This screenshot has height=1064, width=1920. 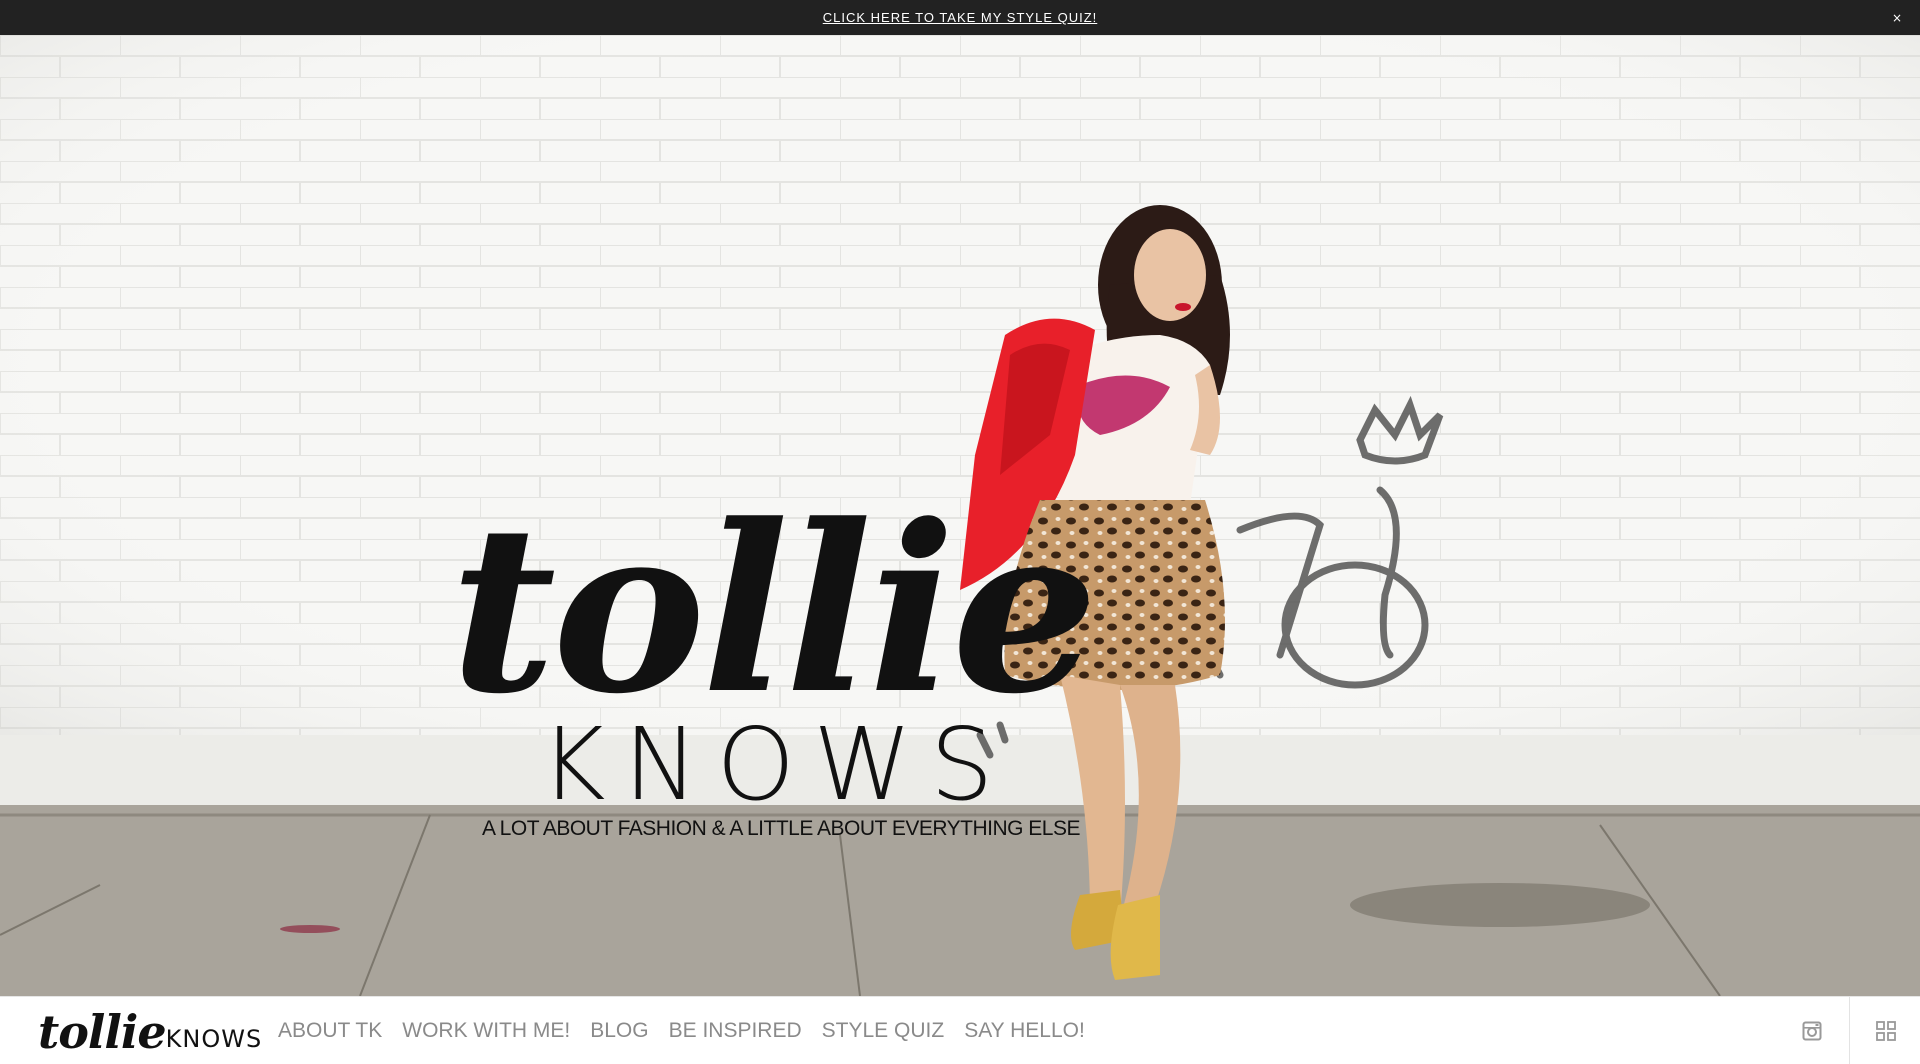 What do you see at coordinates (486, 1031) in the screenshot?
I see `nav-item-work-with-me: WORK WITH ME!` at bounding box center [486, 1031].